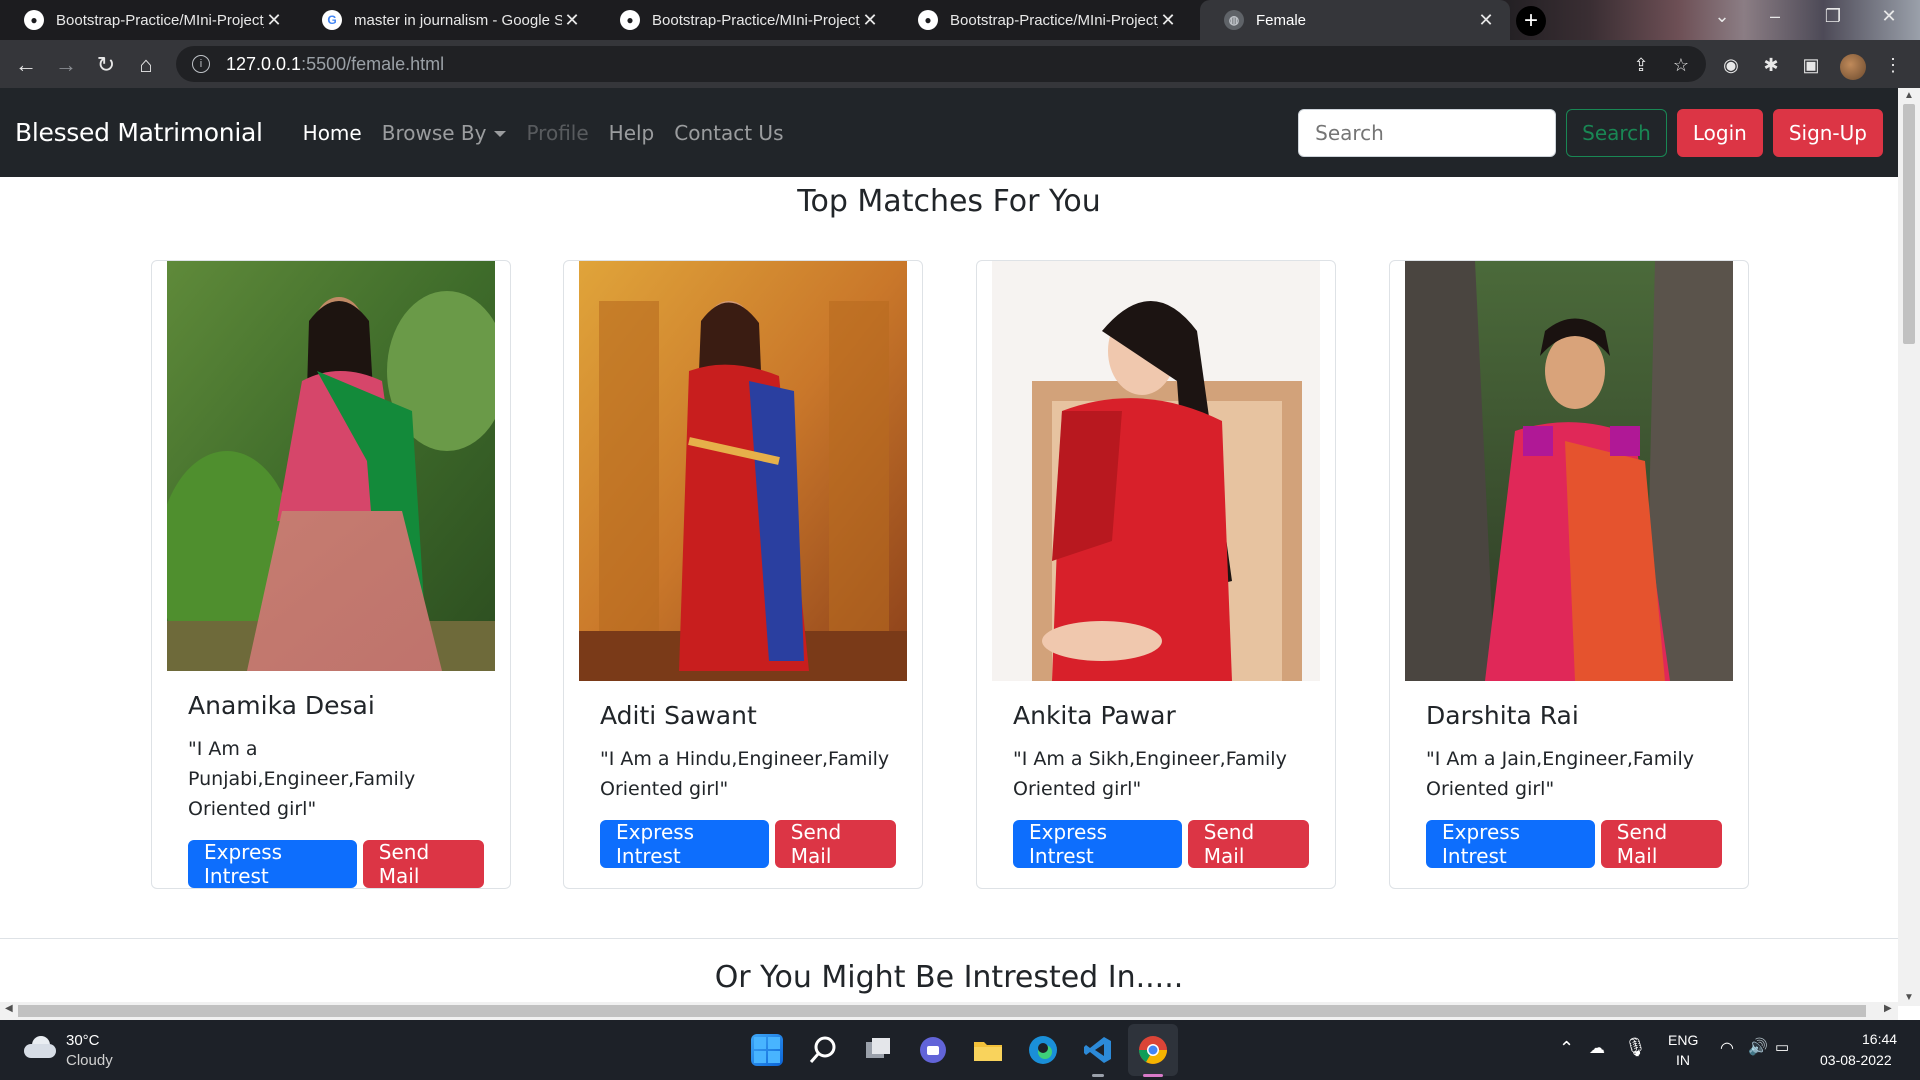  I want to click on back-arrow-icon: ←, so click(26, 65).